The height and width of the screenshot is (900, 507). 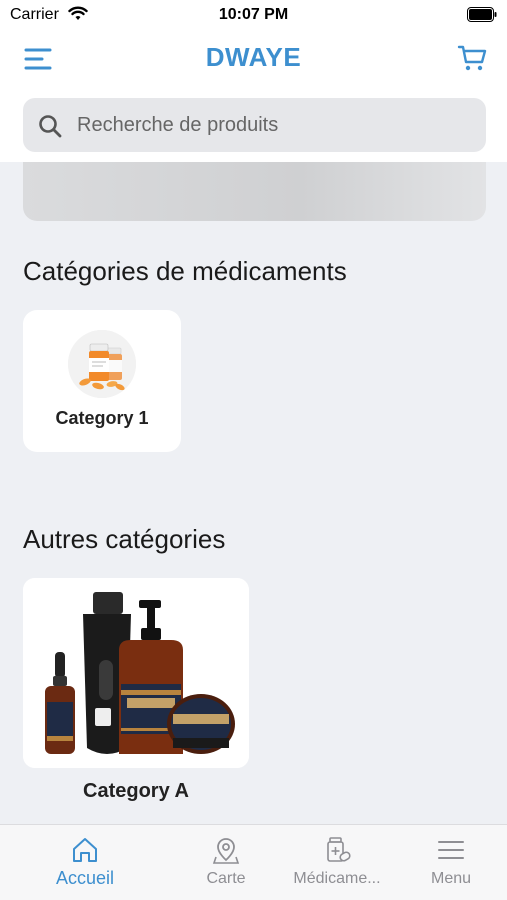 I want to click on clock: 10:07 PM, so click(x=253, y=14).